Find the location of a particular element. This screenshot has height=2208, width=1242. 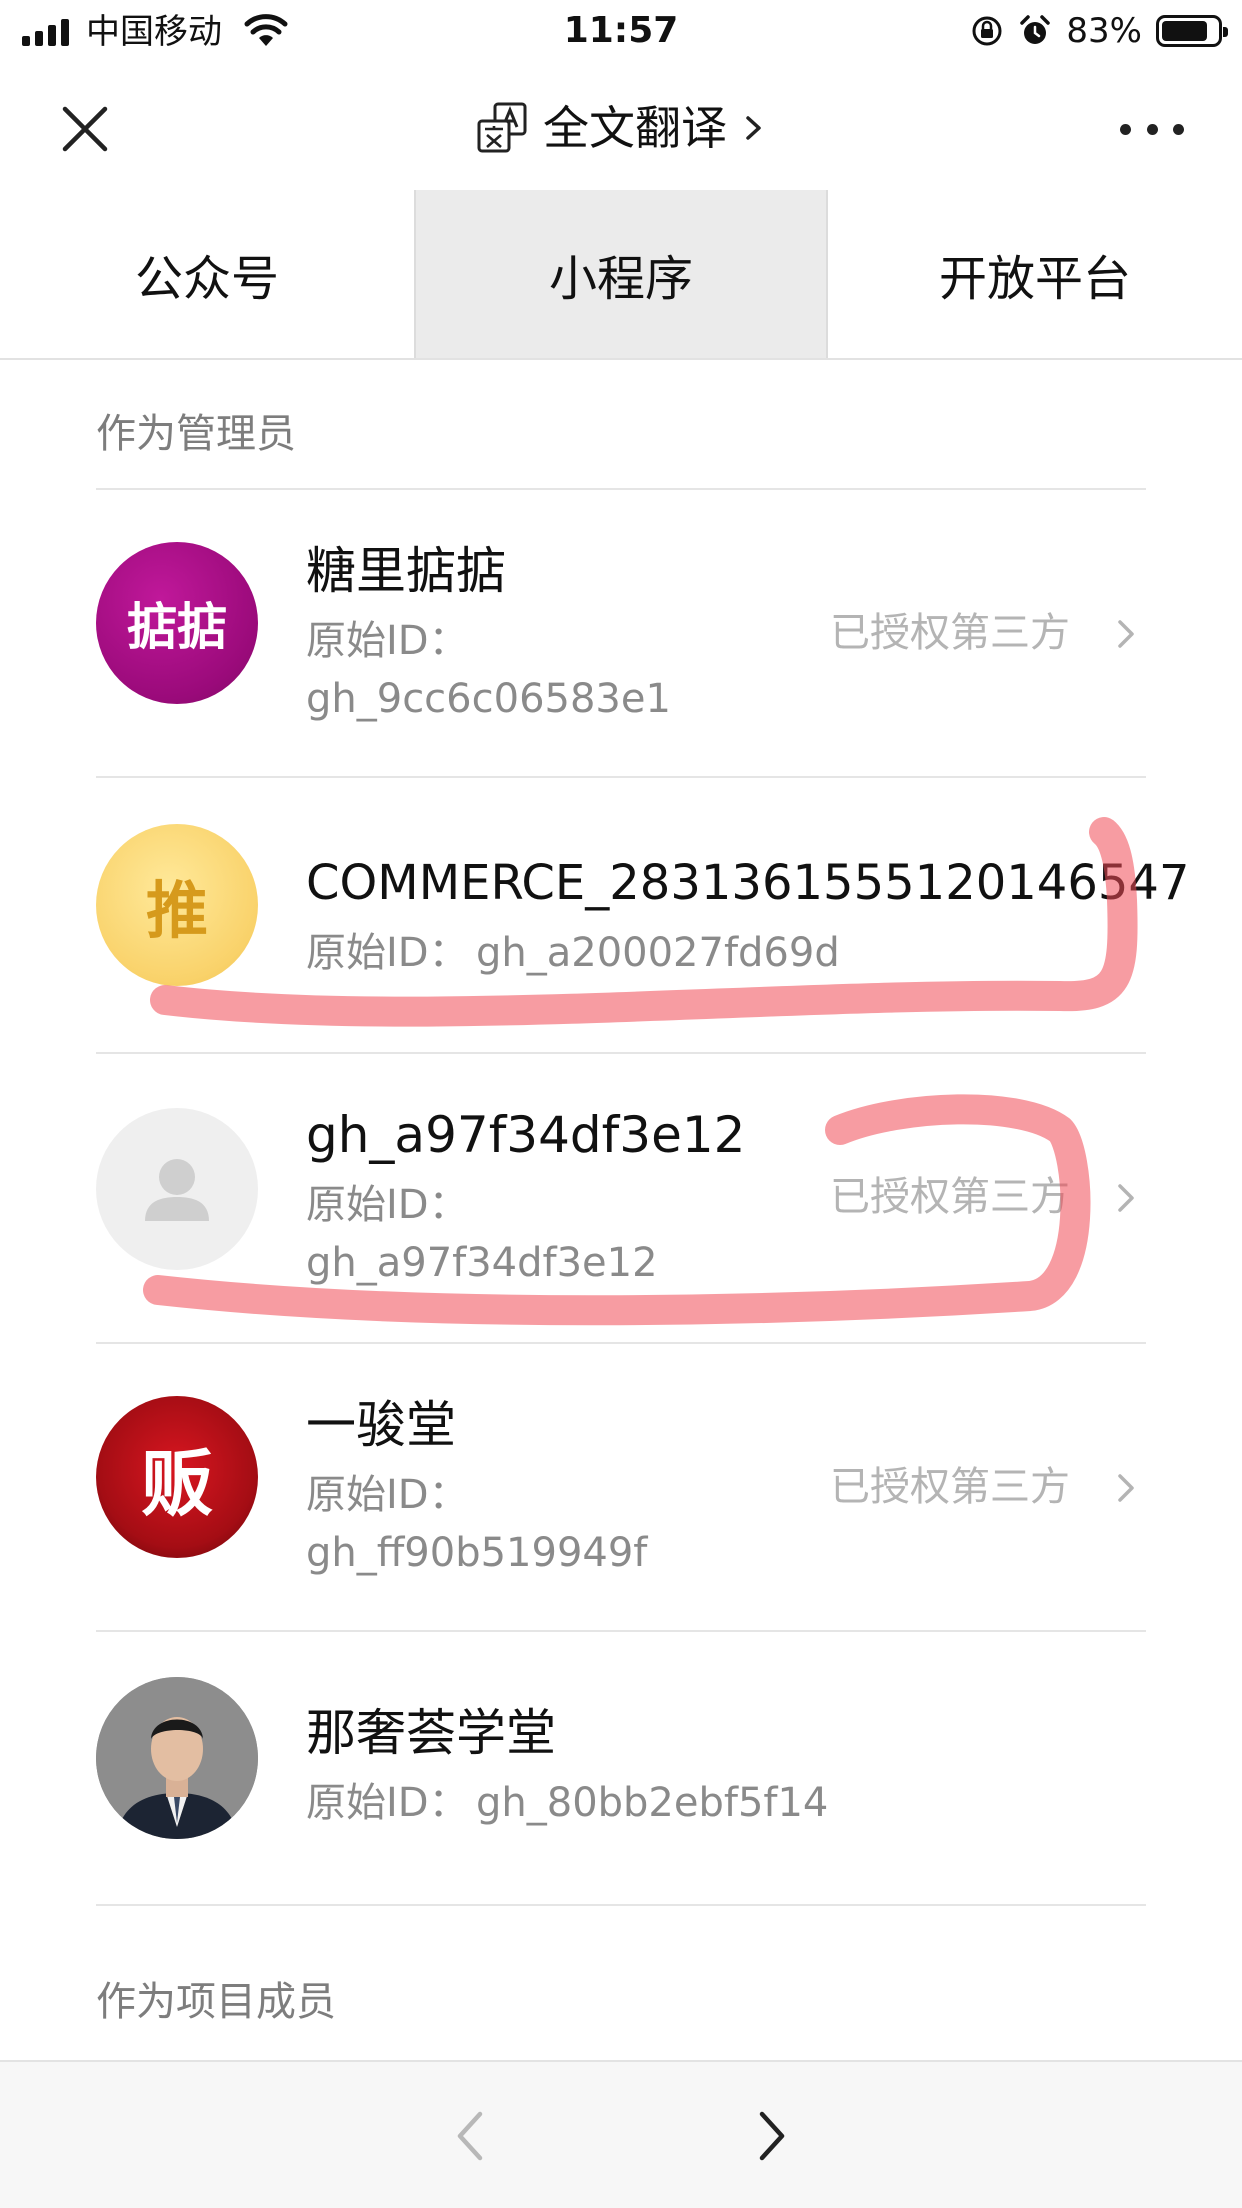

avatar-text: 贩 is located at coordinates (176, 1483).